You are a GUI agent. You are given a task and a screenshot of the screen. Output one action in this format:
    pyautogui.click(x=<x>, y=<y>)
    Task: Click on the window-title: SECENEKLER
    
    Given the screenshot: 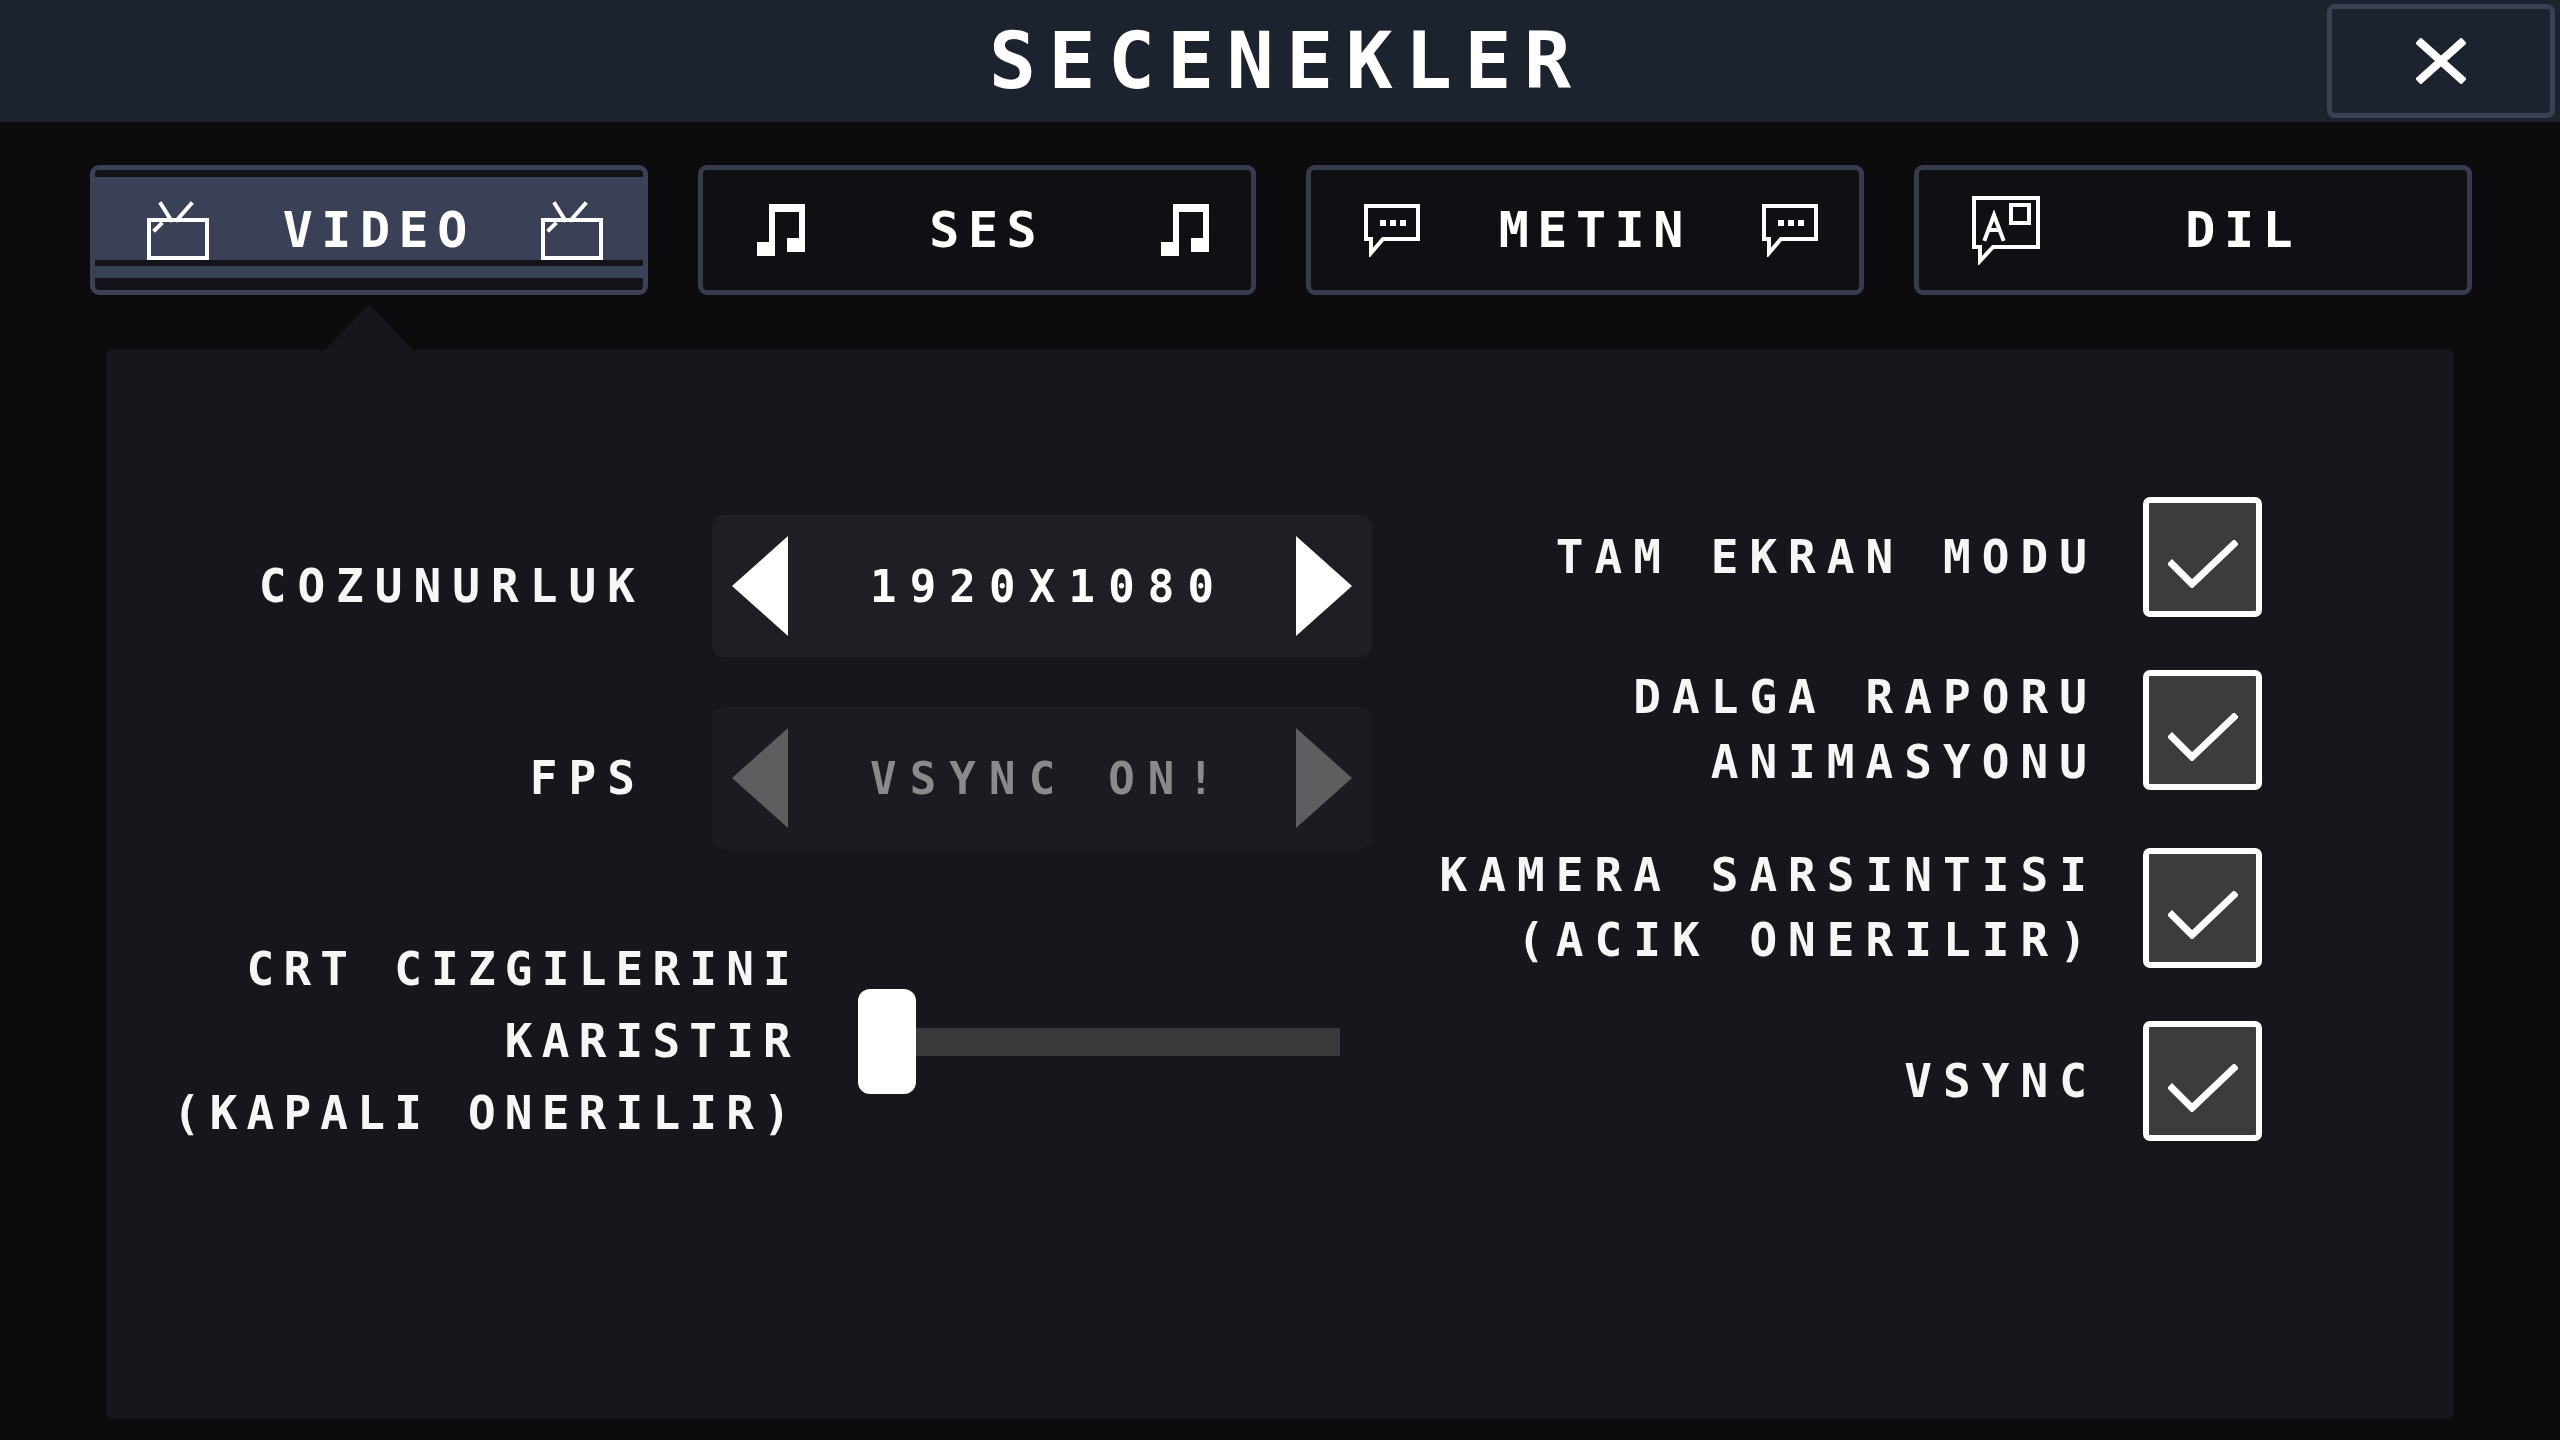 What is the action you would take?
    pyautogui.click(x=1286, y=61)
    